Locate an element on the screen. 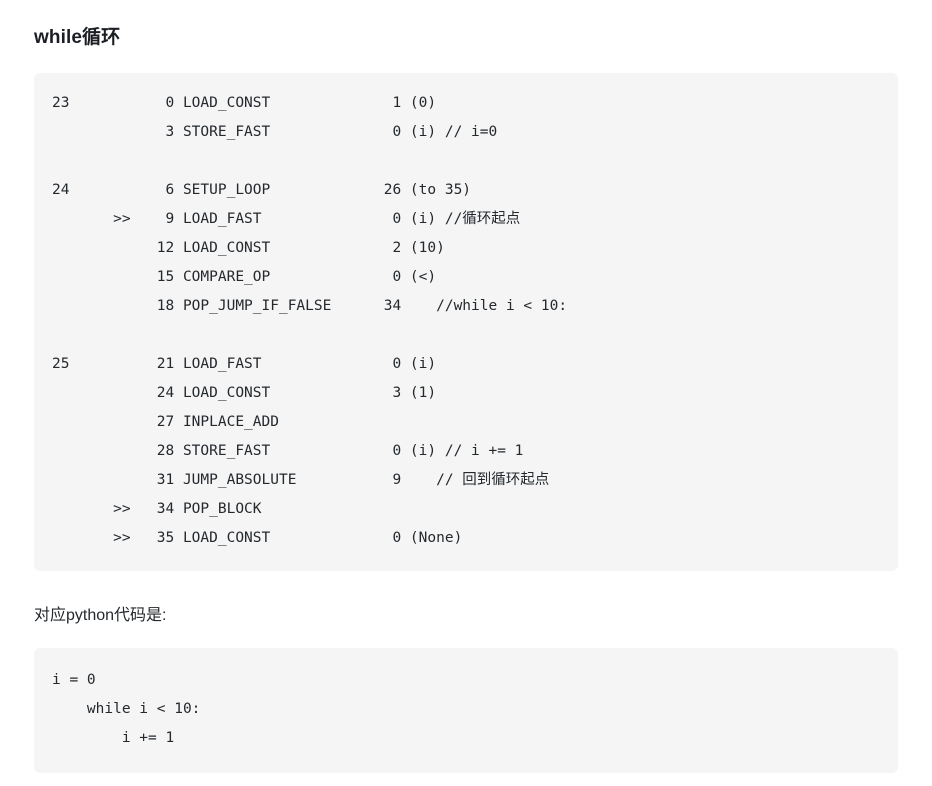 The width and height of the screenshot is (932, 786). page-title: while循环 is located at coordinates (77, 37).